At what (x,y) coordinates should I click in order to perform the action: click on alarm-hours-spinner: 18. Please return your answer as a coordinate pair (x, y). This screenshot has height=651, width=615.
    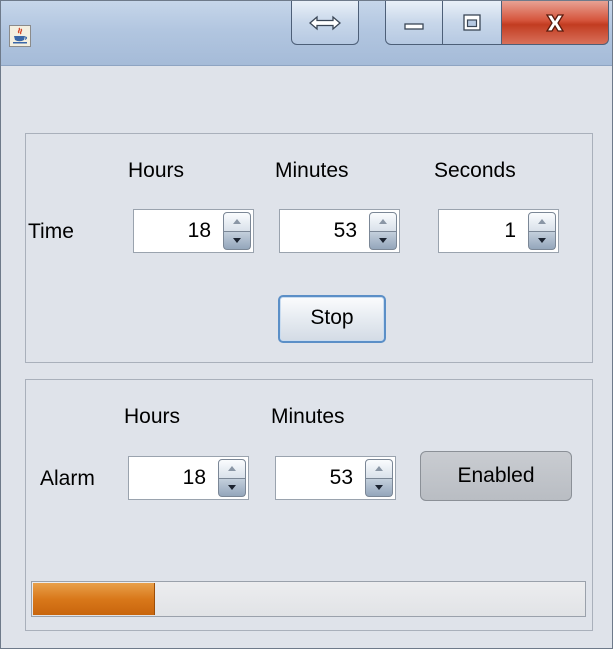
    Looking at the image, I should click on (188, 478).